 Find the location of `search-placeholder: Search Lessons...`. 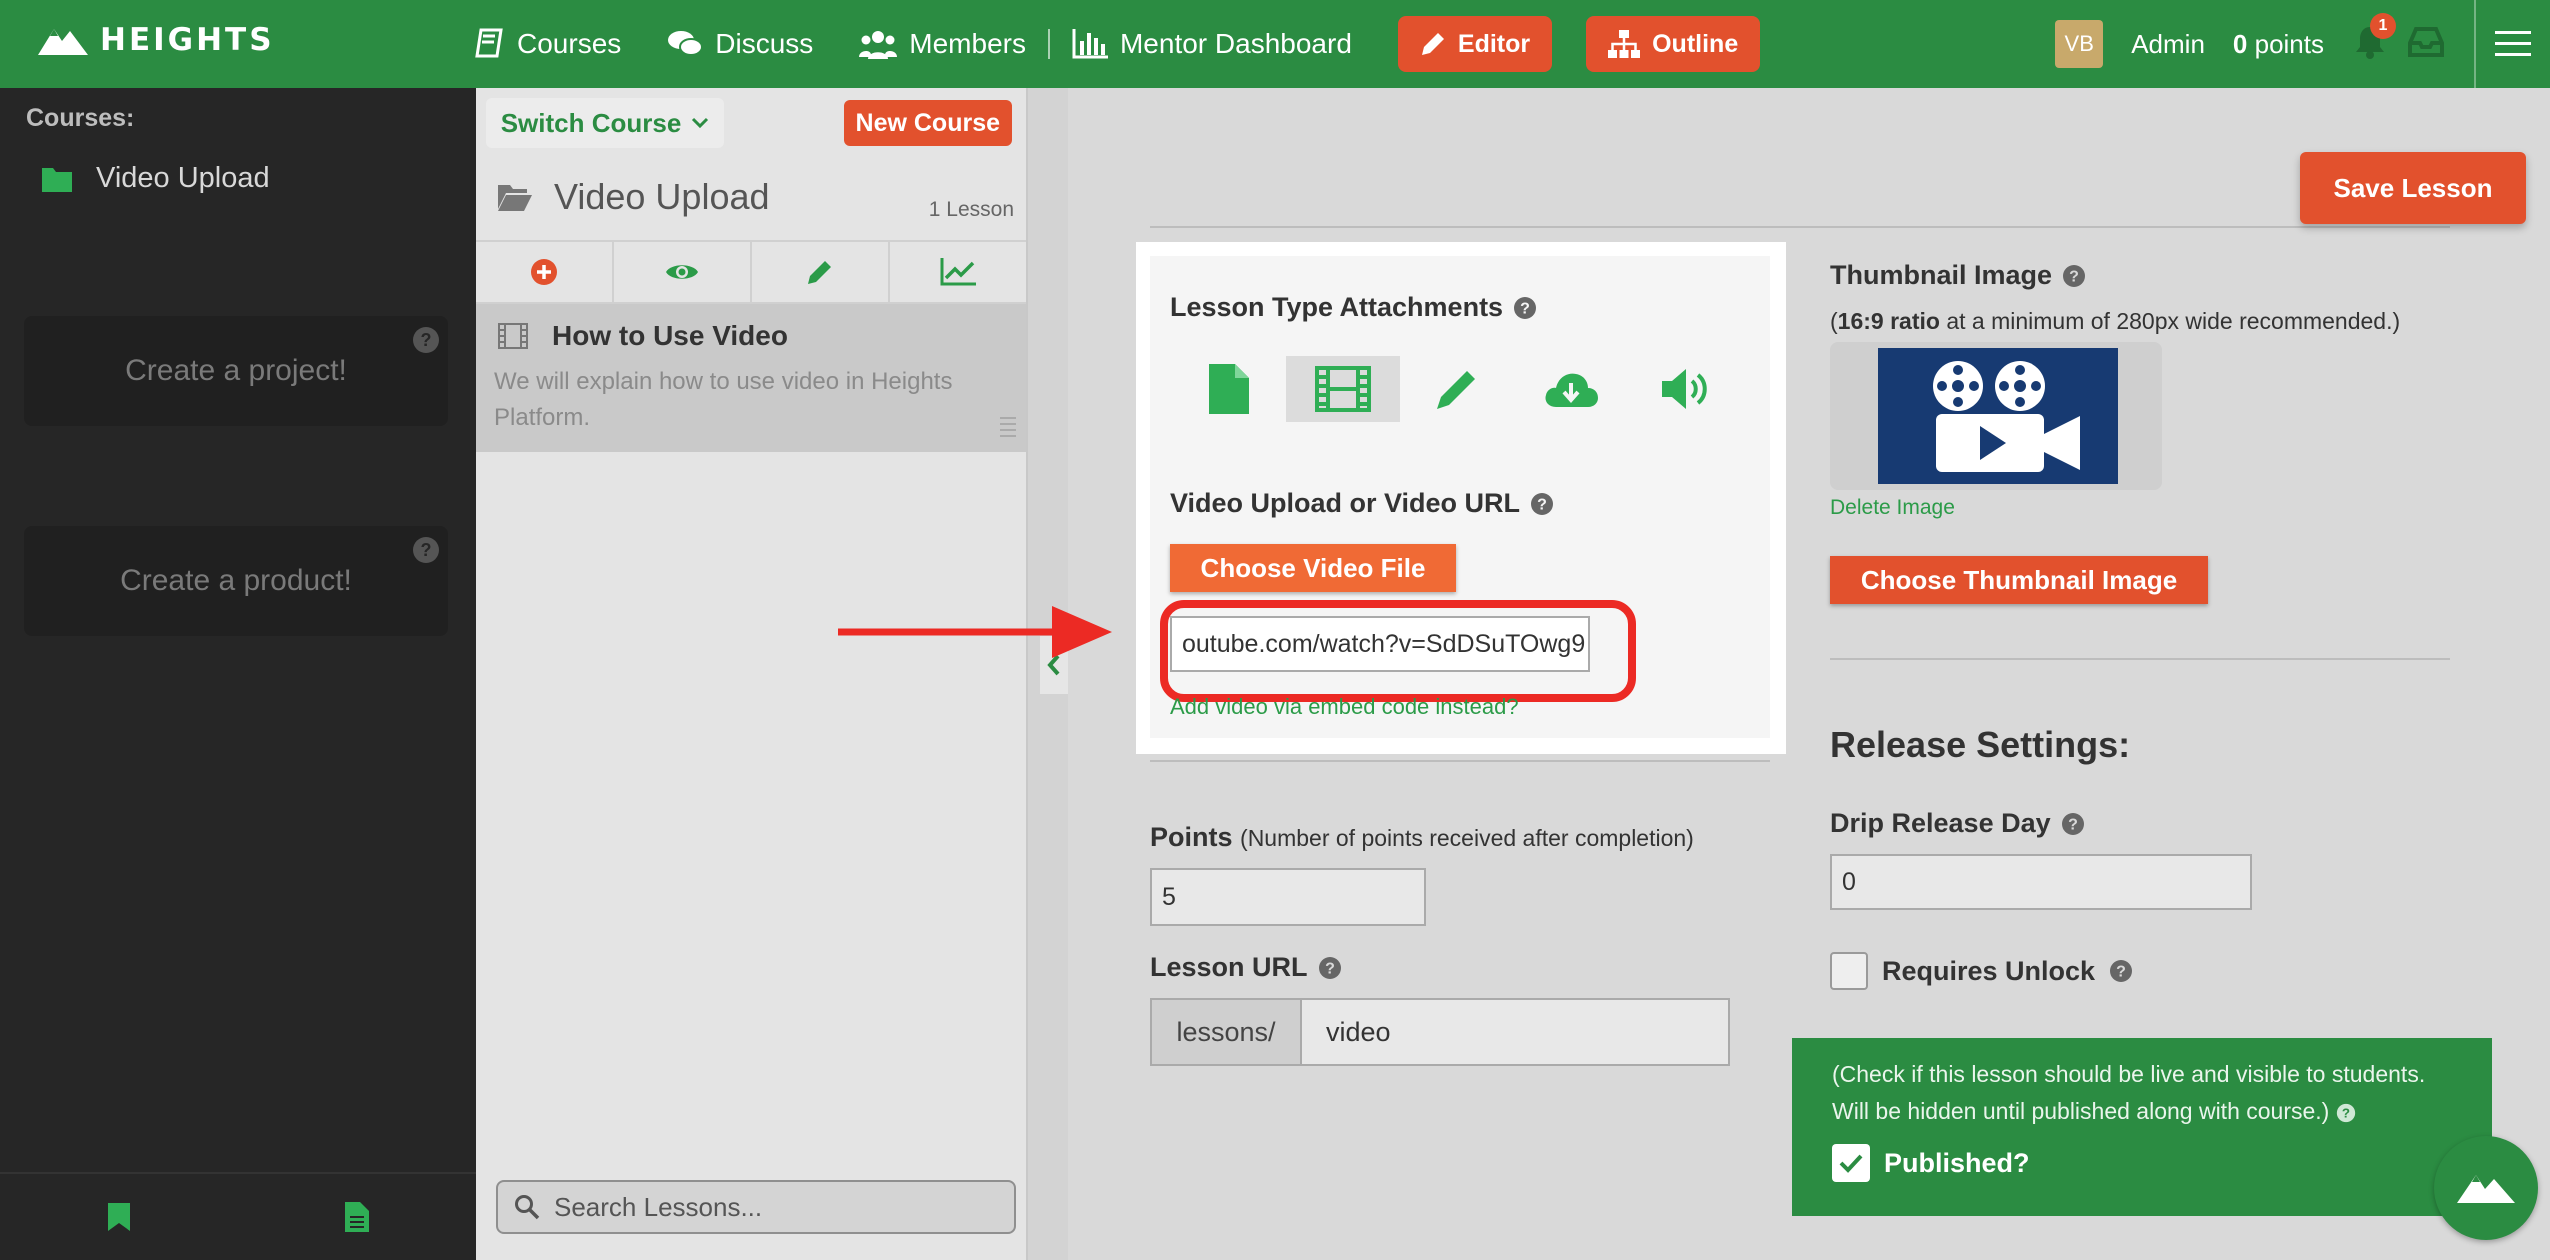

search-placeholder: Search Lessons... is located at coordinates (658, 1206).